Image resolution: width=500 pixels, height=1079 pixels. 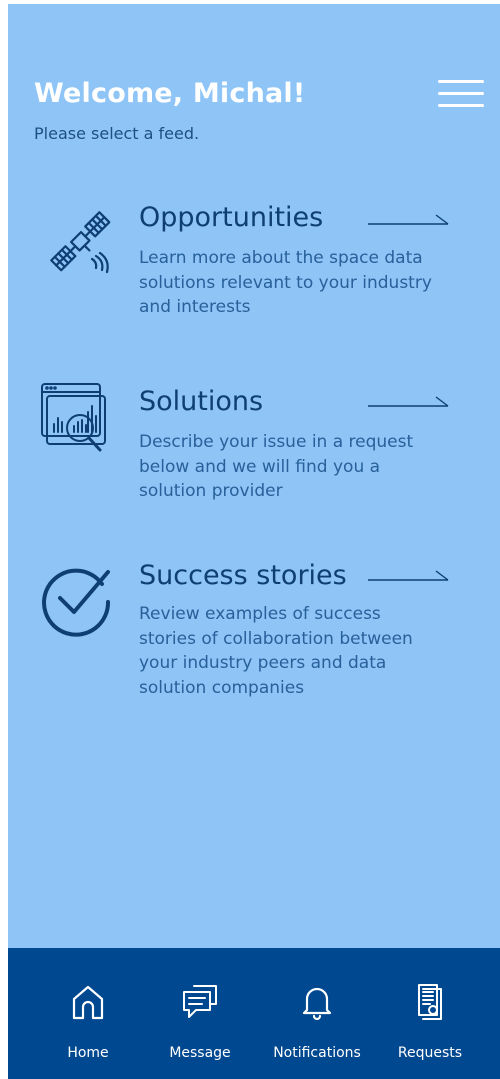 I want to click on nav-item-requests: Requests, so click(x=430, y=1013).